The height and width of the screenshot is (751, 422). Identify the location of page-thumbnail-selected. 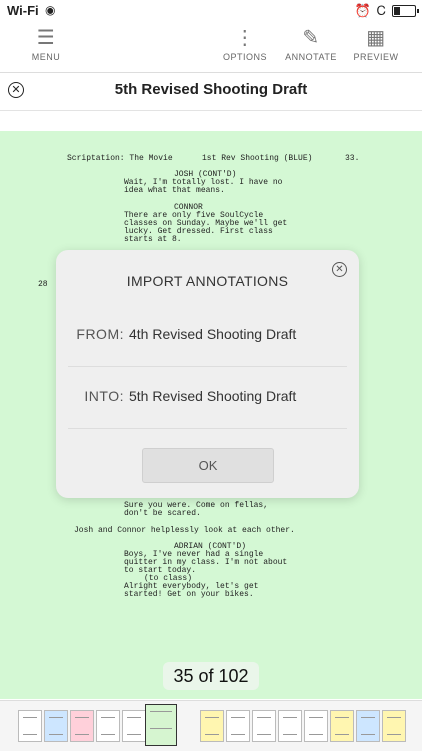
(161, 725).